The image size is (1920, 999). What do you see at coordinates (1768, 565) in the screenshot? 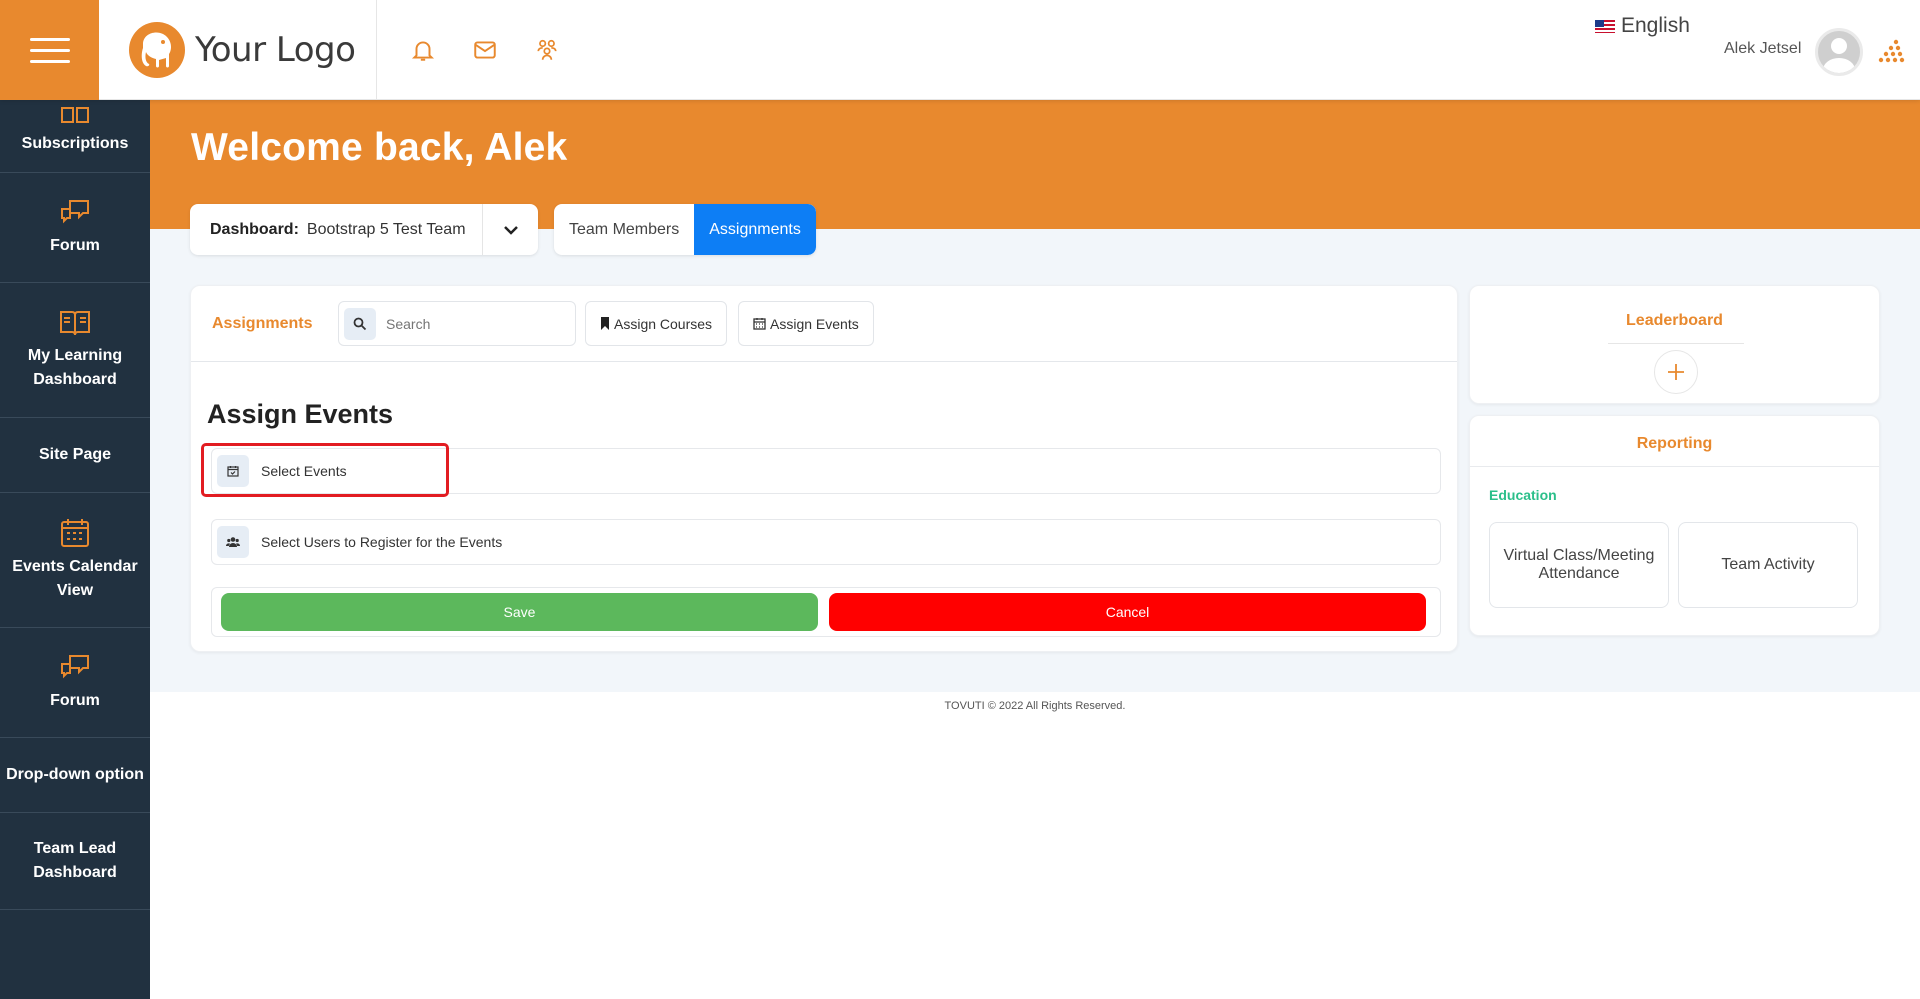
I see `report-tile-team-activity: Team Activity` at bounding box center [1768, 565].